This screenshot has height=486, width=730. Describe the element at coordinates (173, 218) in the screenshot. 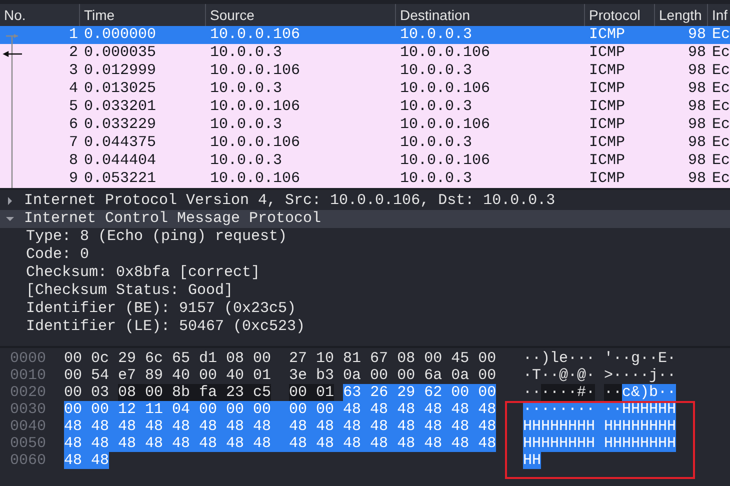

I see `tree-item-label: Internet Control Message Protocol` at that location.